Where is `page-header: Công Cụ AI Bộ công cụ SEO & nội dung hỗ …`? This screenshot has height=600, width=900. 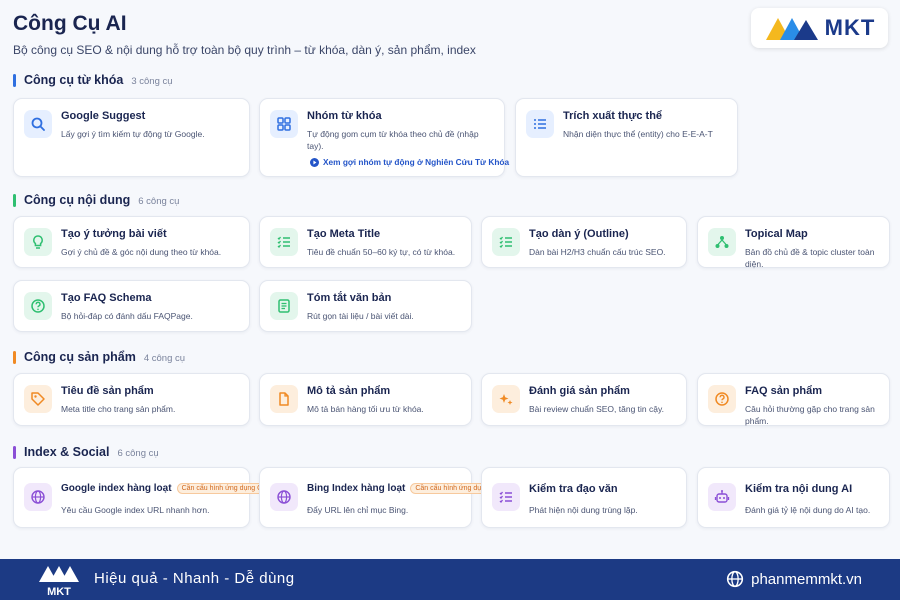
page-header: Công Cụ AI Bộ công cụ SEO & nội dung hỗ … is located at coordinates (244, 34).